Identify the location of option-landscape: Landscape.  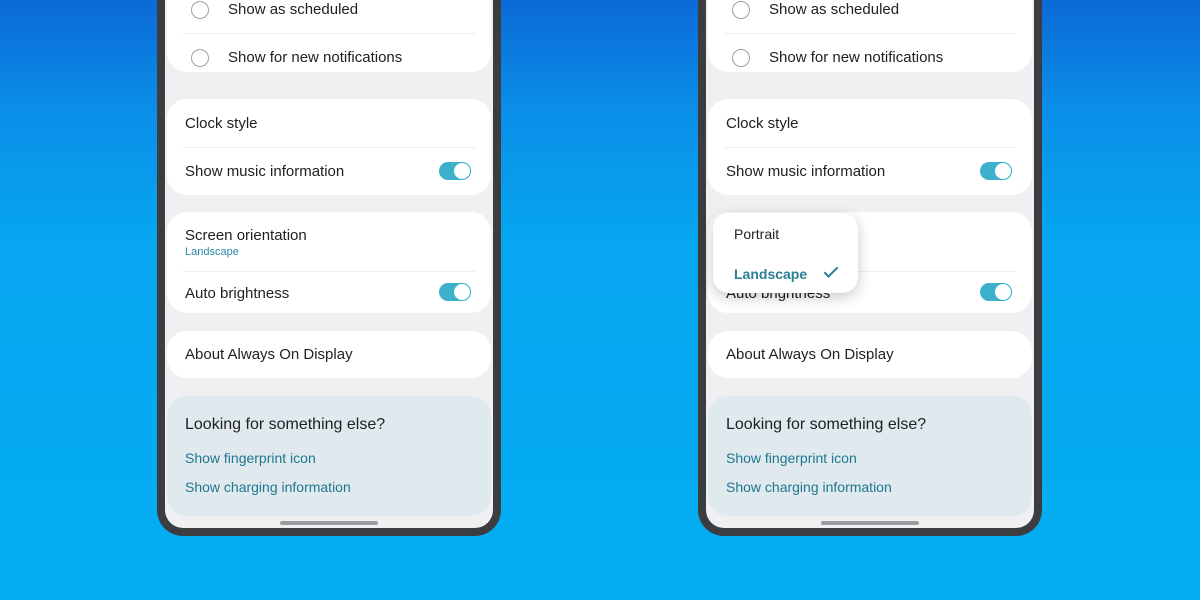
(770, 274).